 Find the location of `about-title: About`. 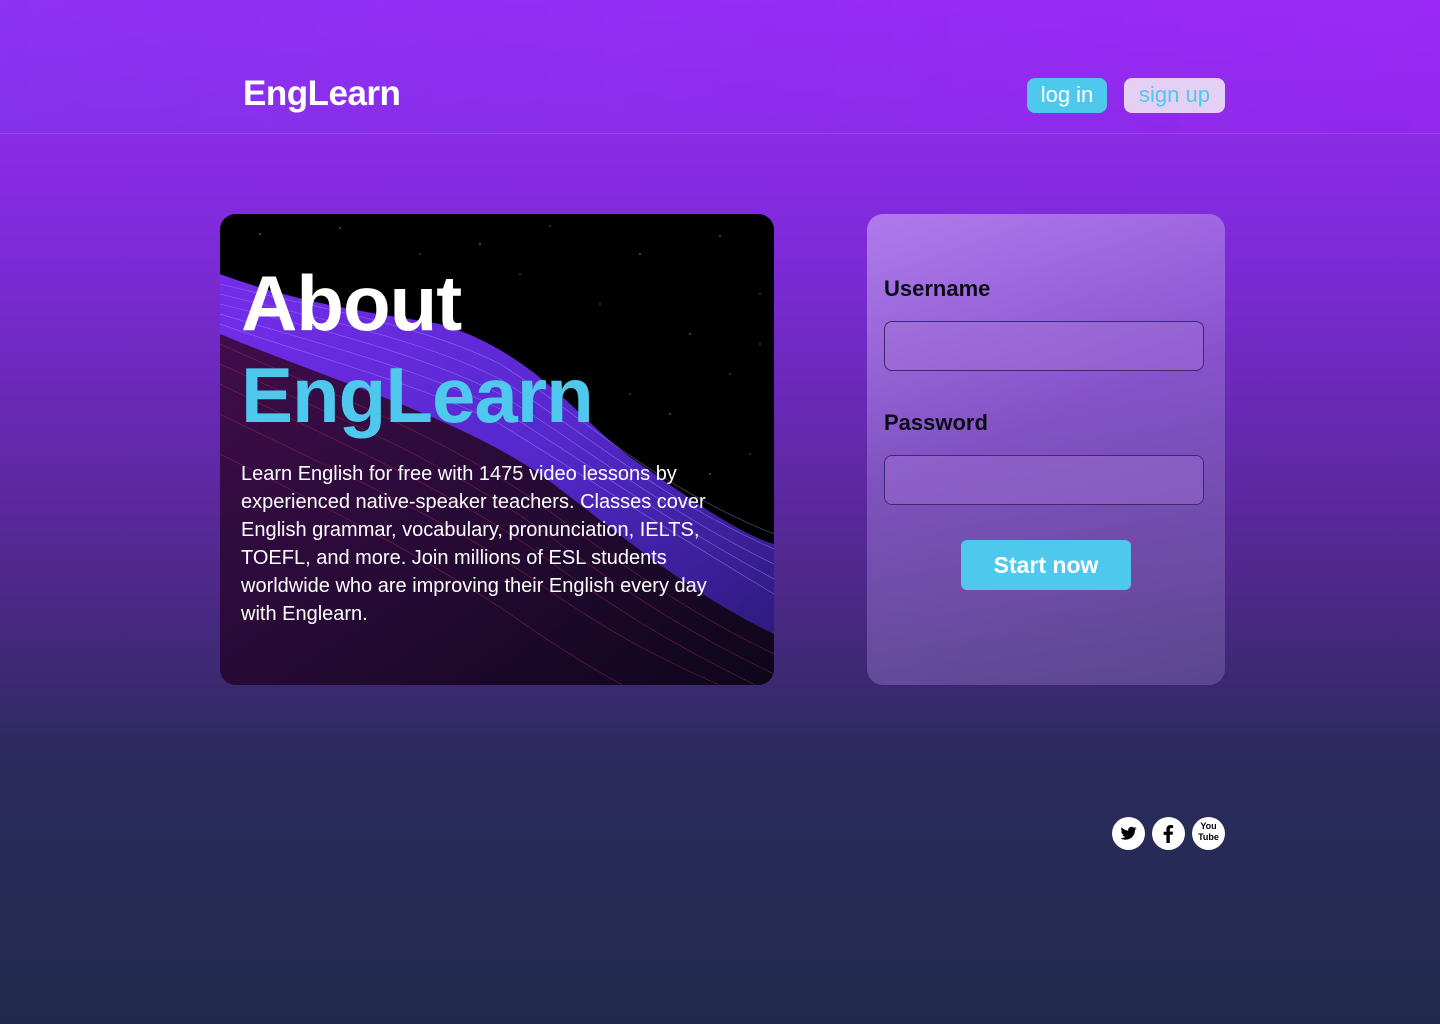

about-title: About is located at coordinates (351, 303).